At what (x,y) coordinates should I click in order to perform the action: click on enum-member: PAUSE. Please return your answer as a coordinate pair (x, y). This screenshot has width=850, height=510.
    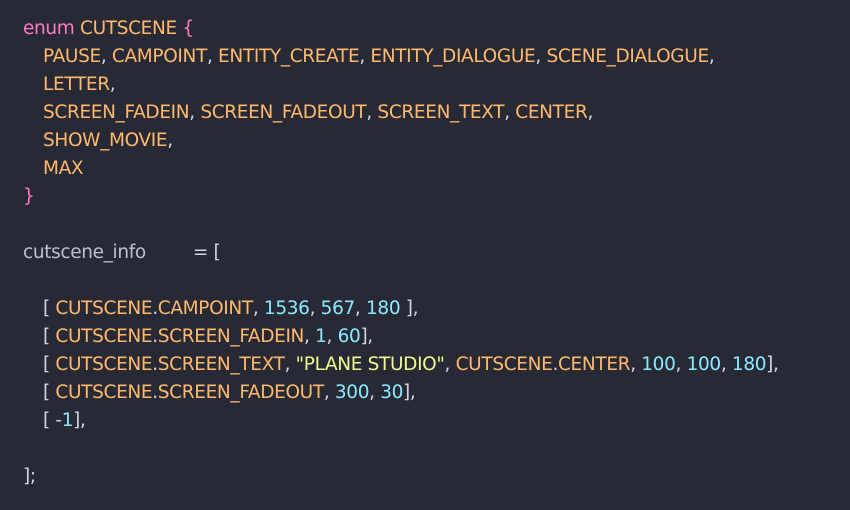
    Looking at the image, I should click on (72, 56).